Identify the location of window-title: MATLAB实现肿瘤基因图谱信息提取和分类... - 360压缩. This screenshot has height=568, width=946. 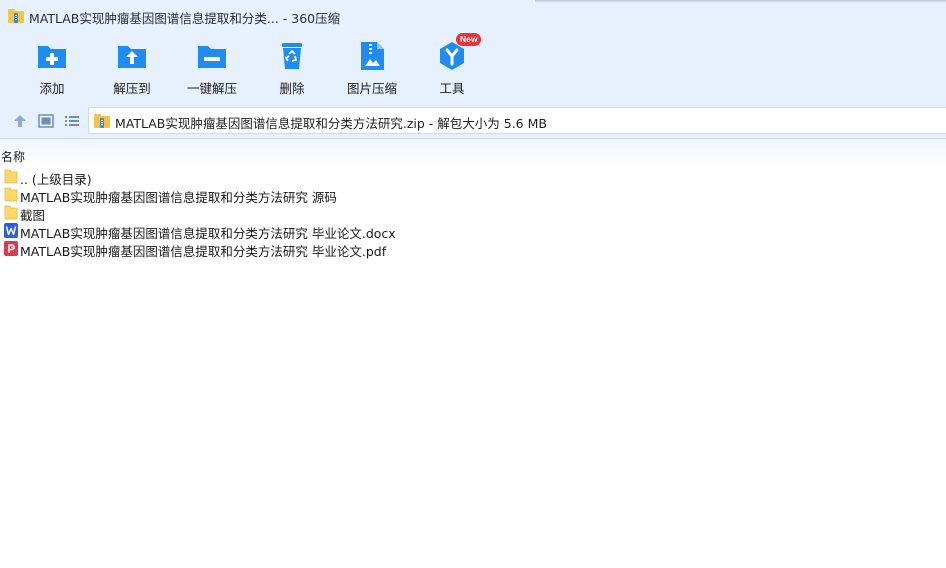
(185, 18).